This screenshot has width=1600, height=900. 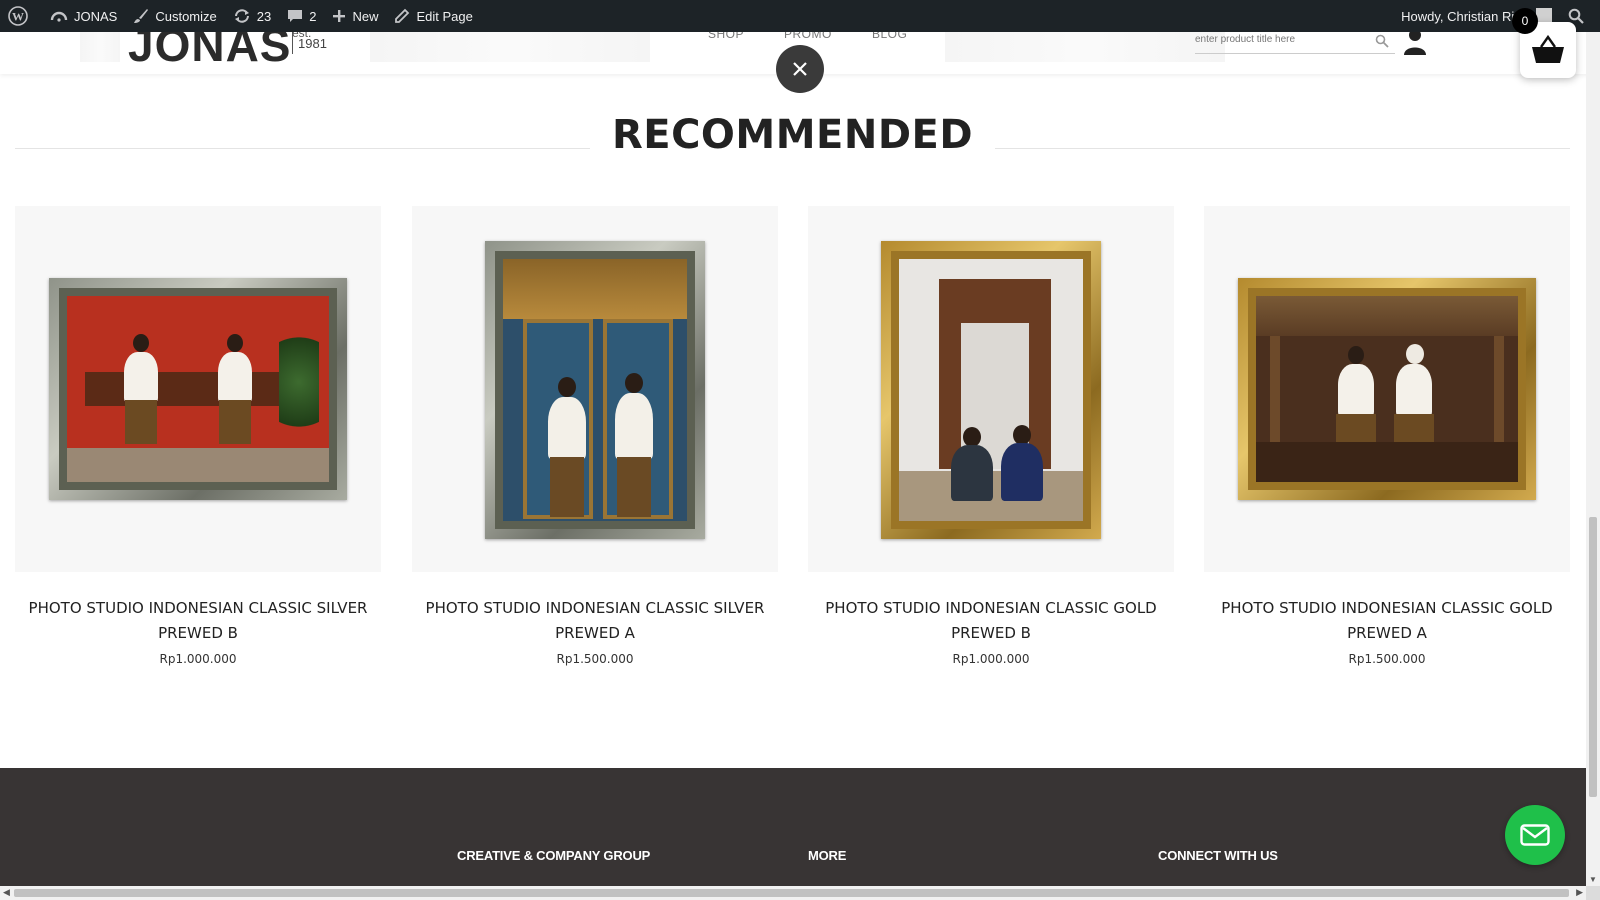 I want to click on customize-link: Customize, so click(x=174, y=16).